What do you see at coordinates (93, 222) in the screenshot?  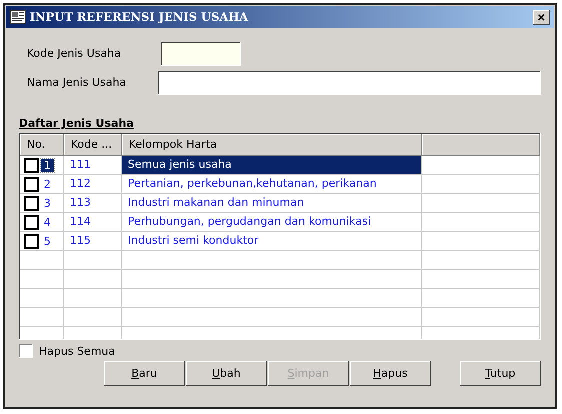 I see `table-cell: 114` at bounding box center [93, 222].